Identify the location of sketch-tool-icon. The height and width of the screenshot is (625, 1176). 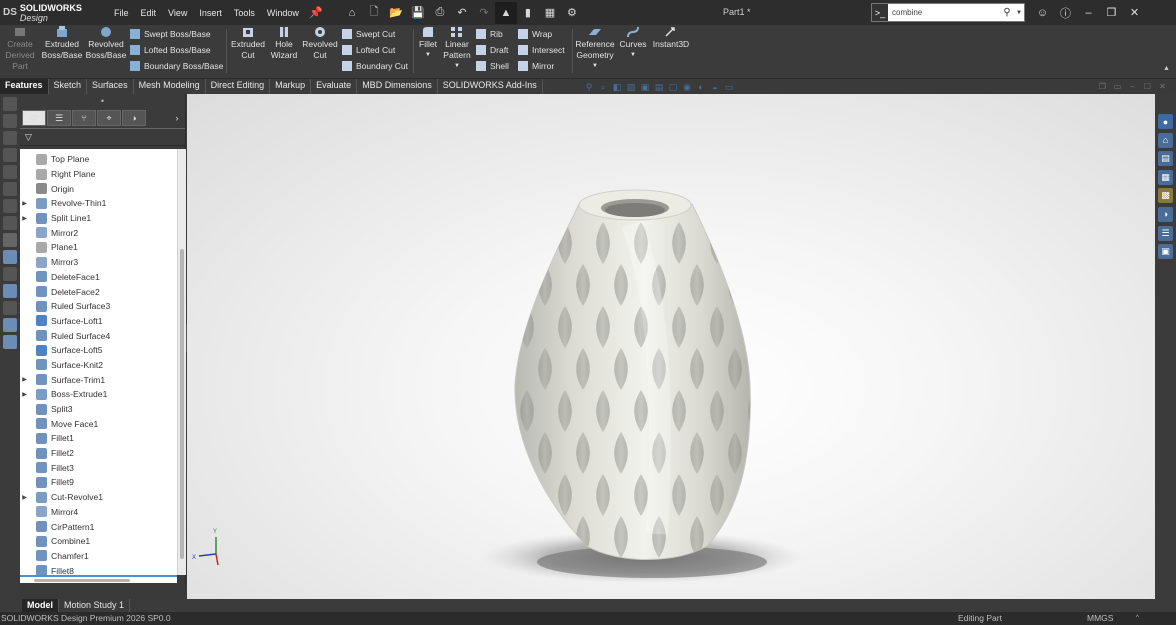
(10, 104).